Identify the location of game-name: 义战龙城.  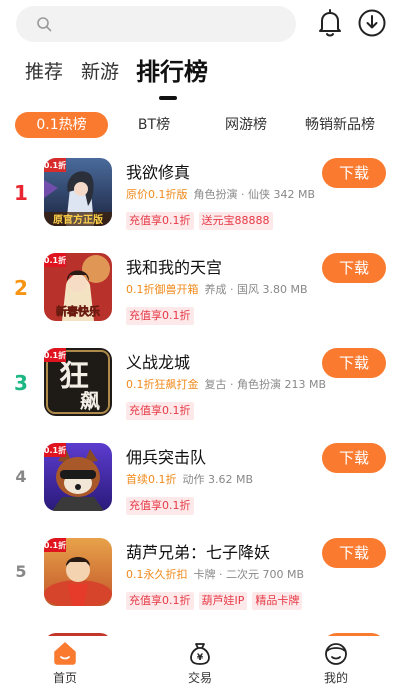
(158, 361).